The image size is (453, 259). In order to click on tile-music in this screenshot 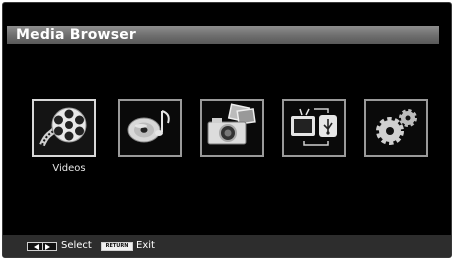, I will do `click(150, 128)`.